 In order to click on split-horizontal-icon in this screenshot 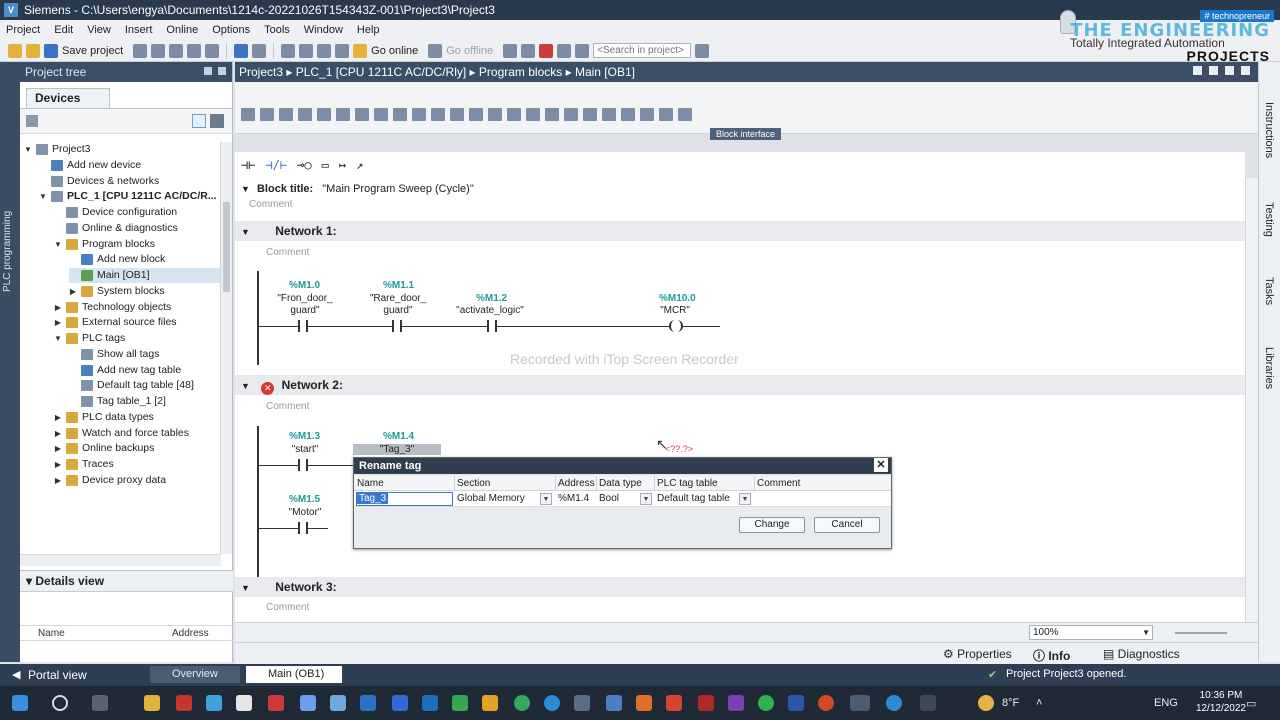, I will do `click(564, 50)`.